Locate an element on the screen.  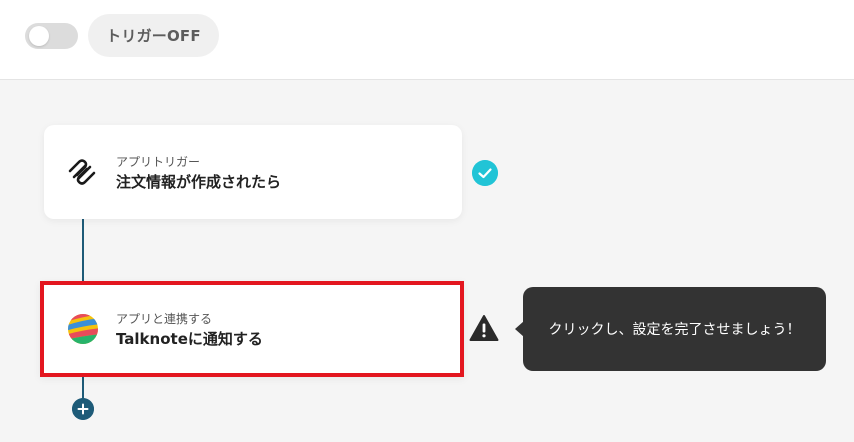
trigger-status-badge: トリガーOFF is located at coordinates (153, 35).